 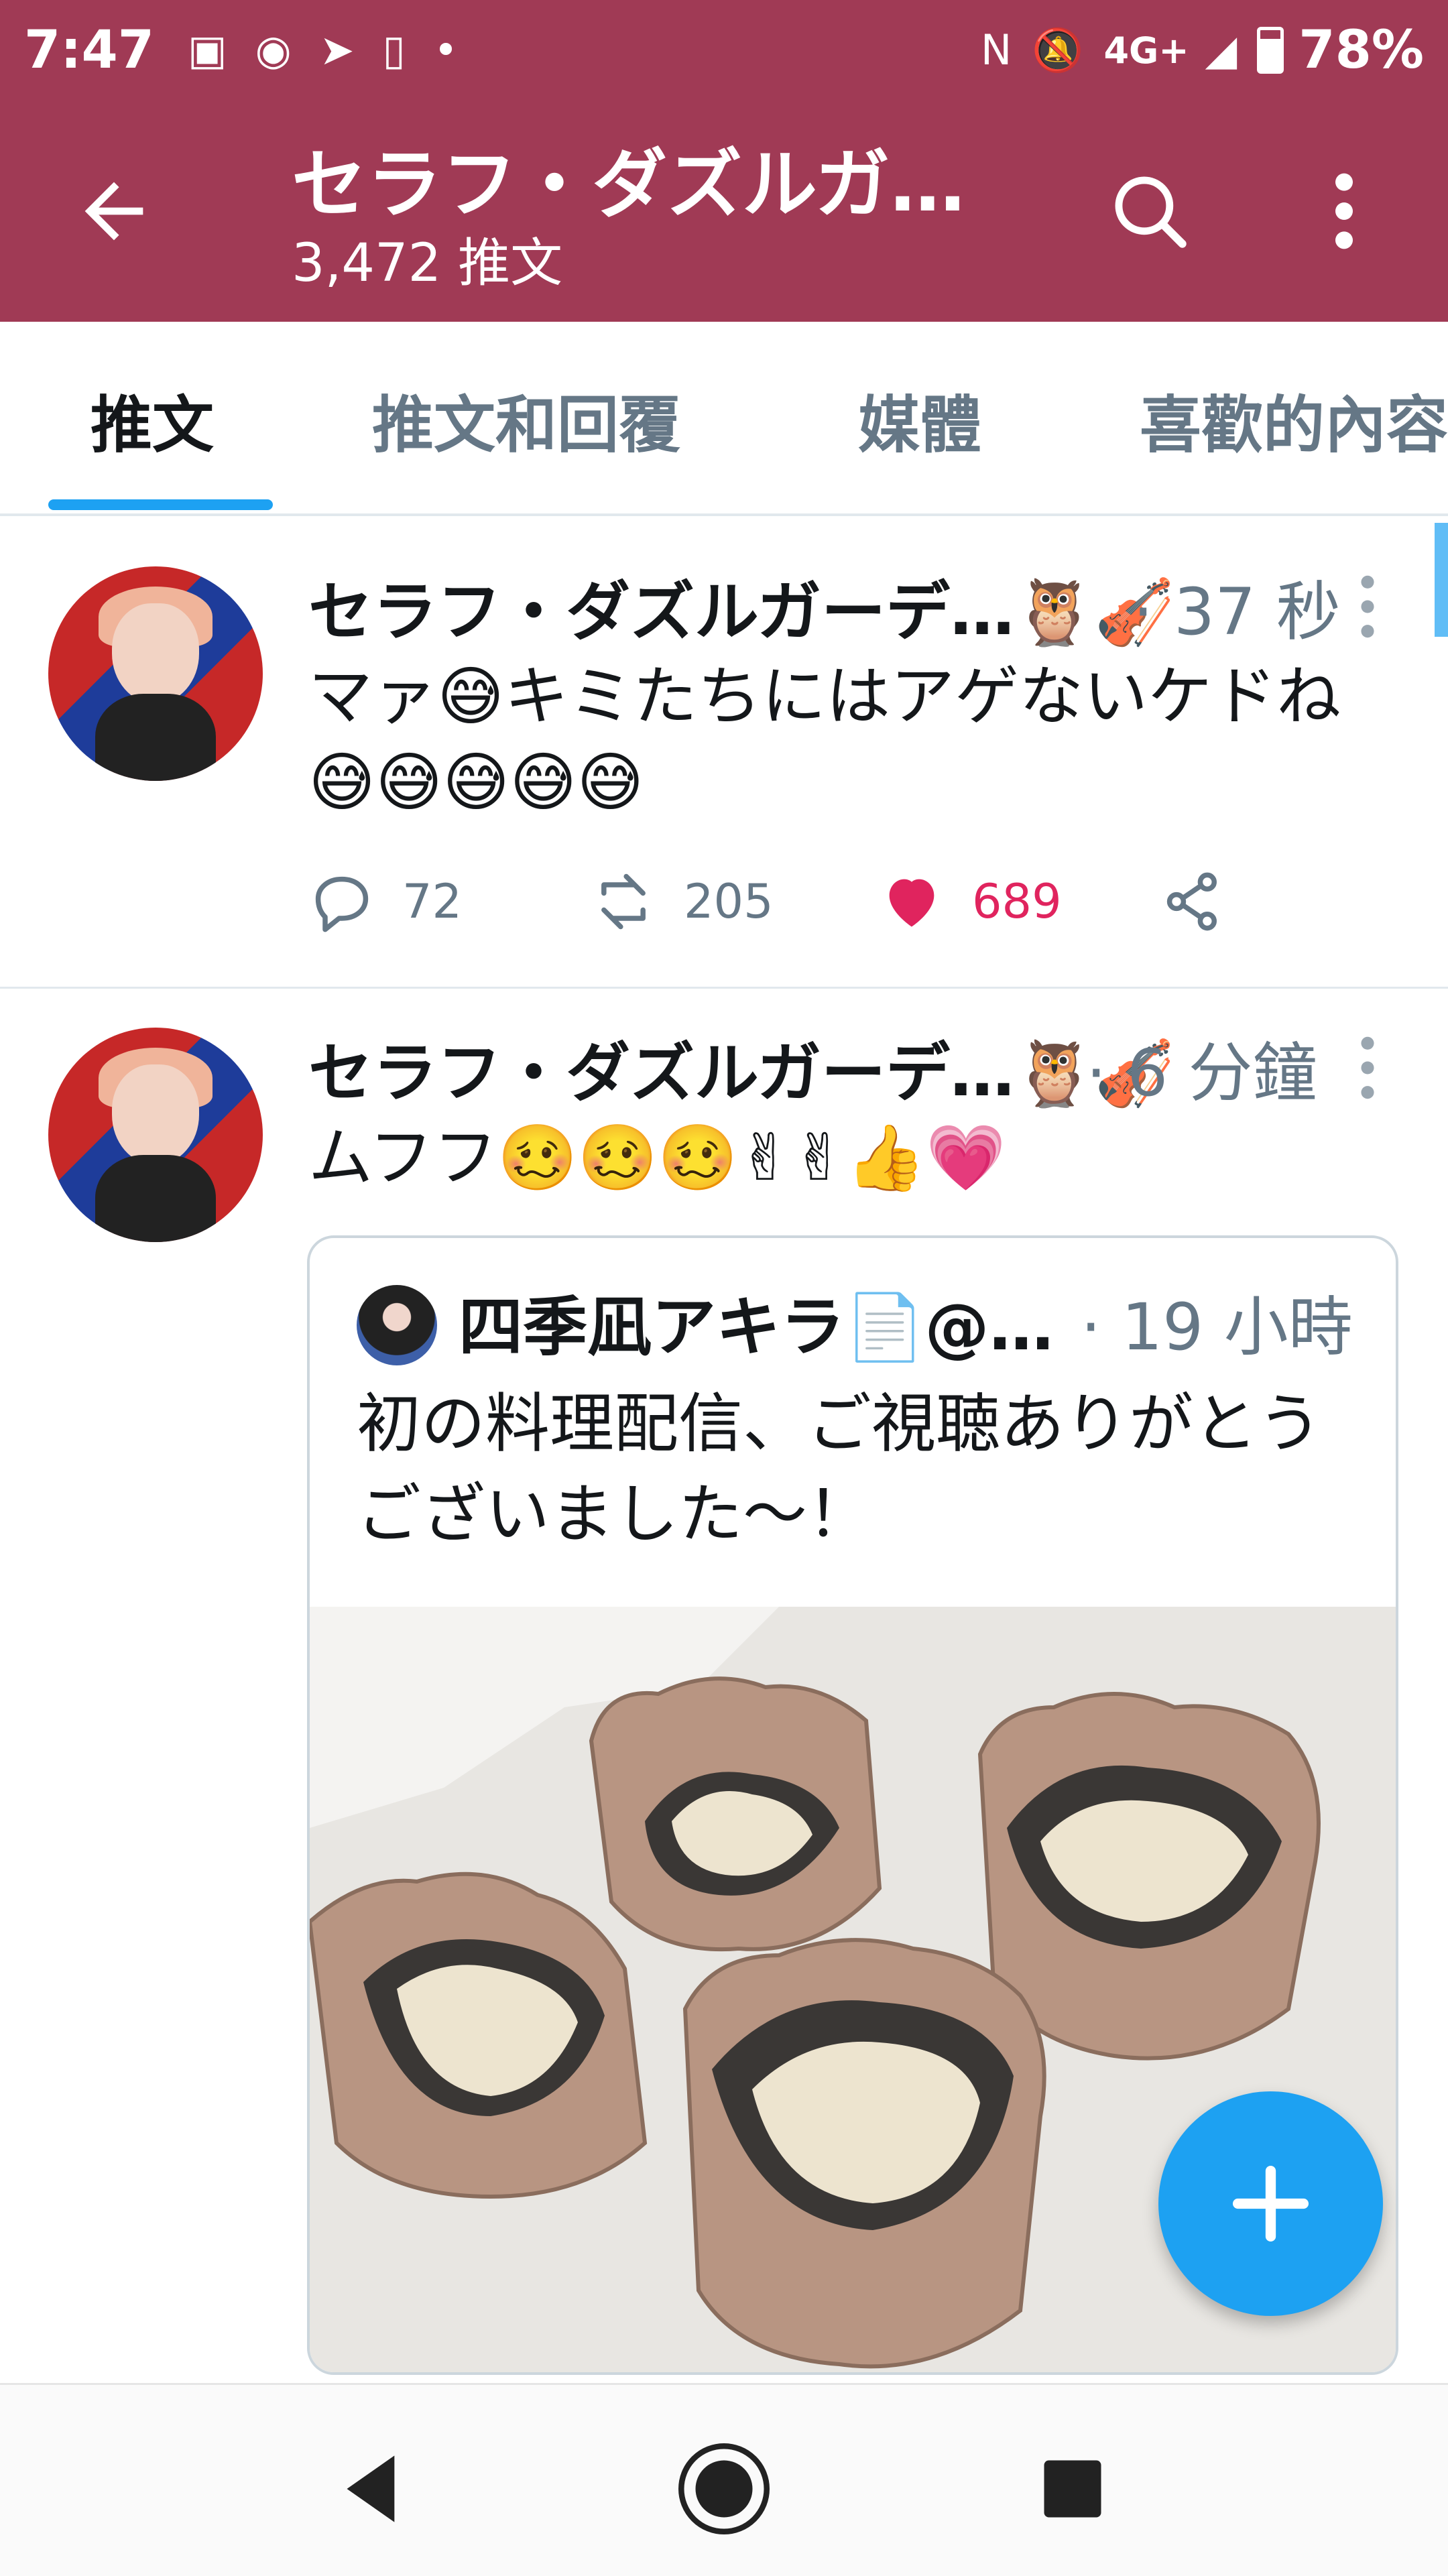 I want to click on image-icon: ▣, so click(x=207, y=49).